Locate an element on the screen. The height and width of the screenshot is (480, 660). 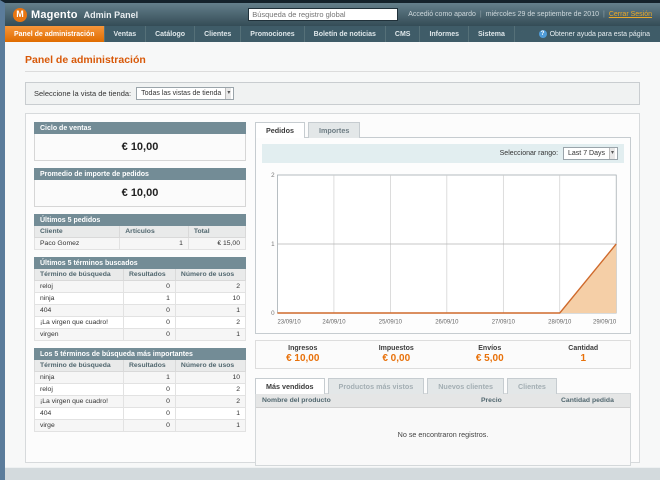
stat-envios: Envíos € 5,00 is located at coordinates (490, 354).